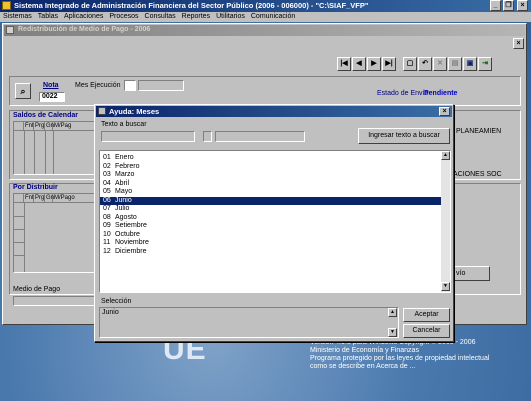  What do you see at coordinates (107, 157) in the screenshot?
I see `month-code: 01` at bounding box center [107, 157].